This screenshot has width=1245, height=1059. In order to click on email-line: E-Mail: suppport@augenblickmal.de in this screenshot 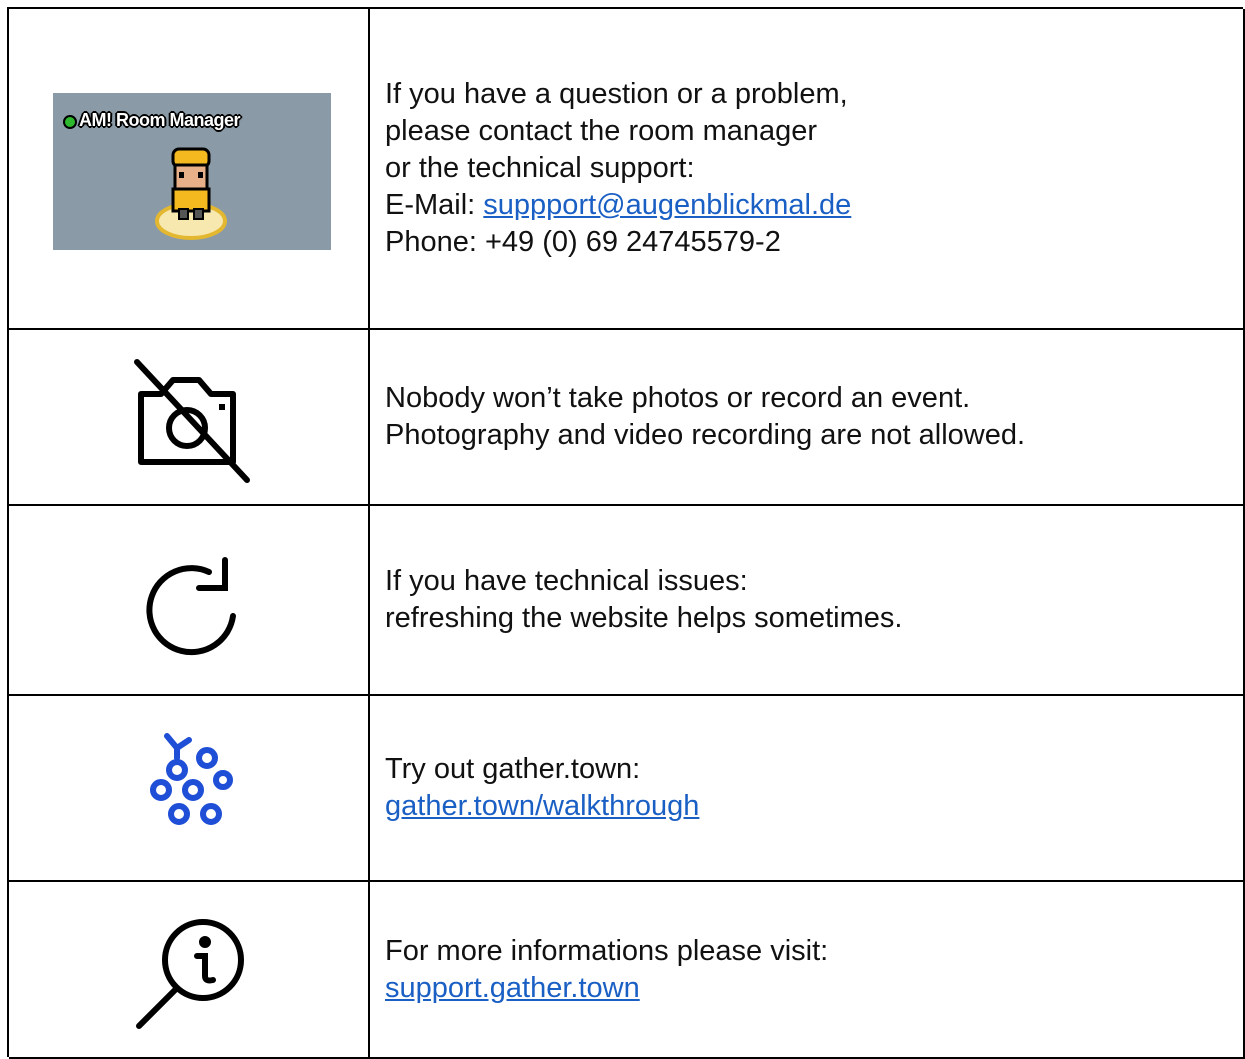, I will do `click(814, 205)`.